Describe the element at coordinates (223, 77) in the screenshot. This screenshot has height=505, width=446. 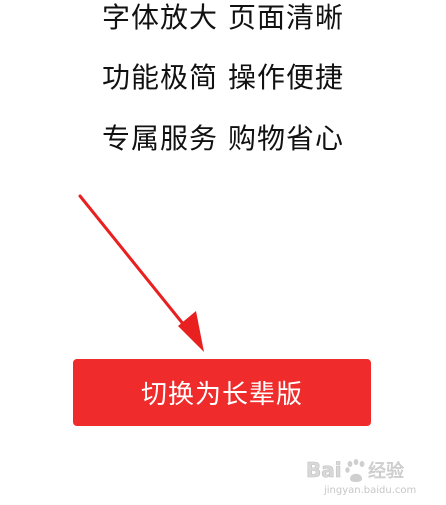
I see `feature-text-simple: 功能极简 操作便捷` at that location.